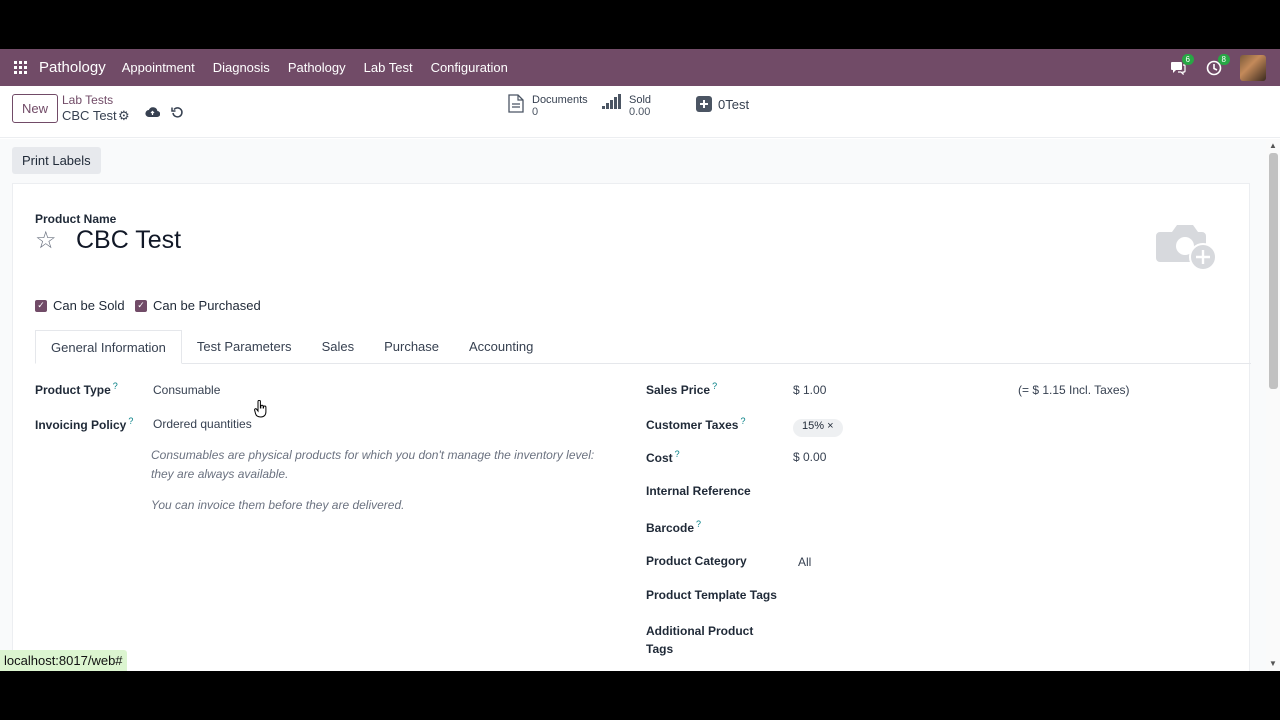  What do you see at coordinates (674, 527) in the screenshot?
I see `barcode-label: Barcode?` at bounding box center [674, 527].